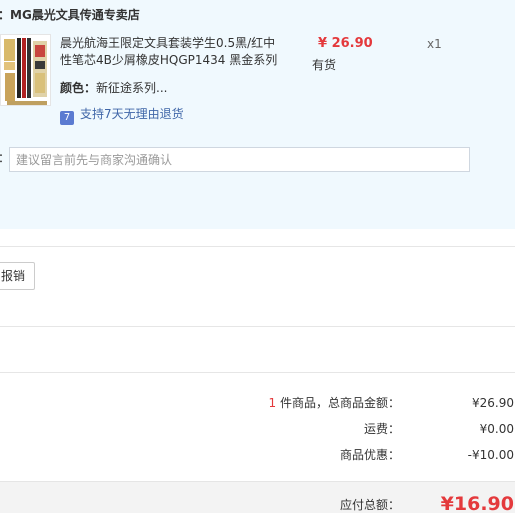 Image resolution: width=515 pixels, height=513 pixels. Describe the element at coordinates (78, 88) in the screenshot. I see `color-label: 颜色：` at that location.